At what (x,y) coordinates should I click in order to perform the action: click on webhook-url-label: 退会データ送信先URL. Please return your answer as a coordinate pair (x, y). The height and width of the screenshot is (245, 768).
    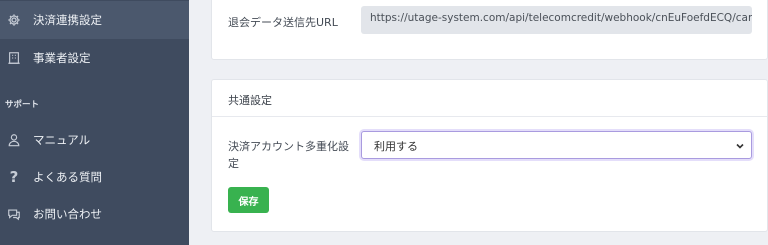
    Looking at the image, I should click on (283, 22).